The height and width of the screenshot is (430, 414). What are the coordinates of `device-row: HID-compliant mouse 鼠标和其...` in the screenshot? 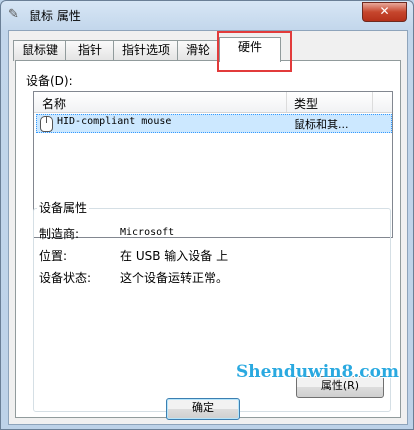 It's located at (214, 123).